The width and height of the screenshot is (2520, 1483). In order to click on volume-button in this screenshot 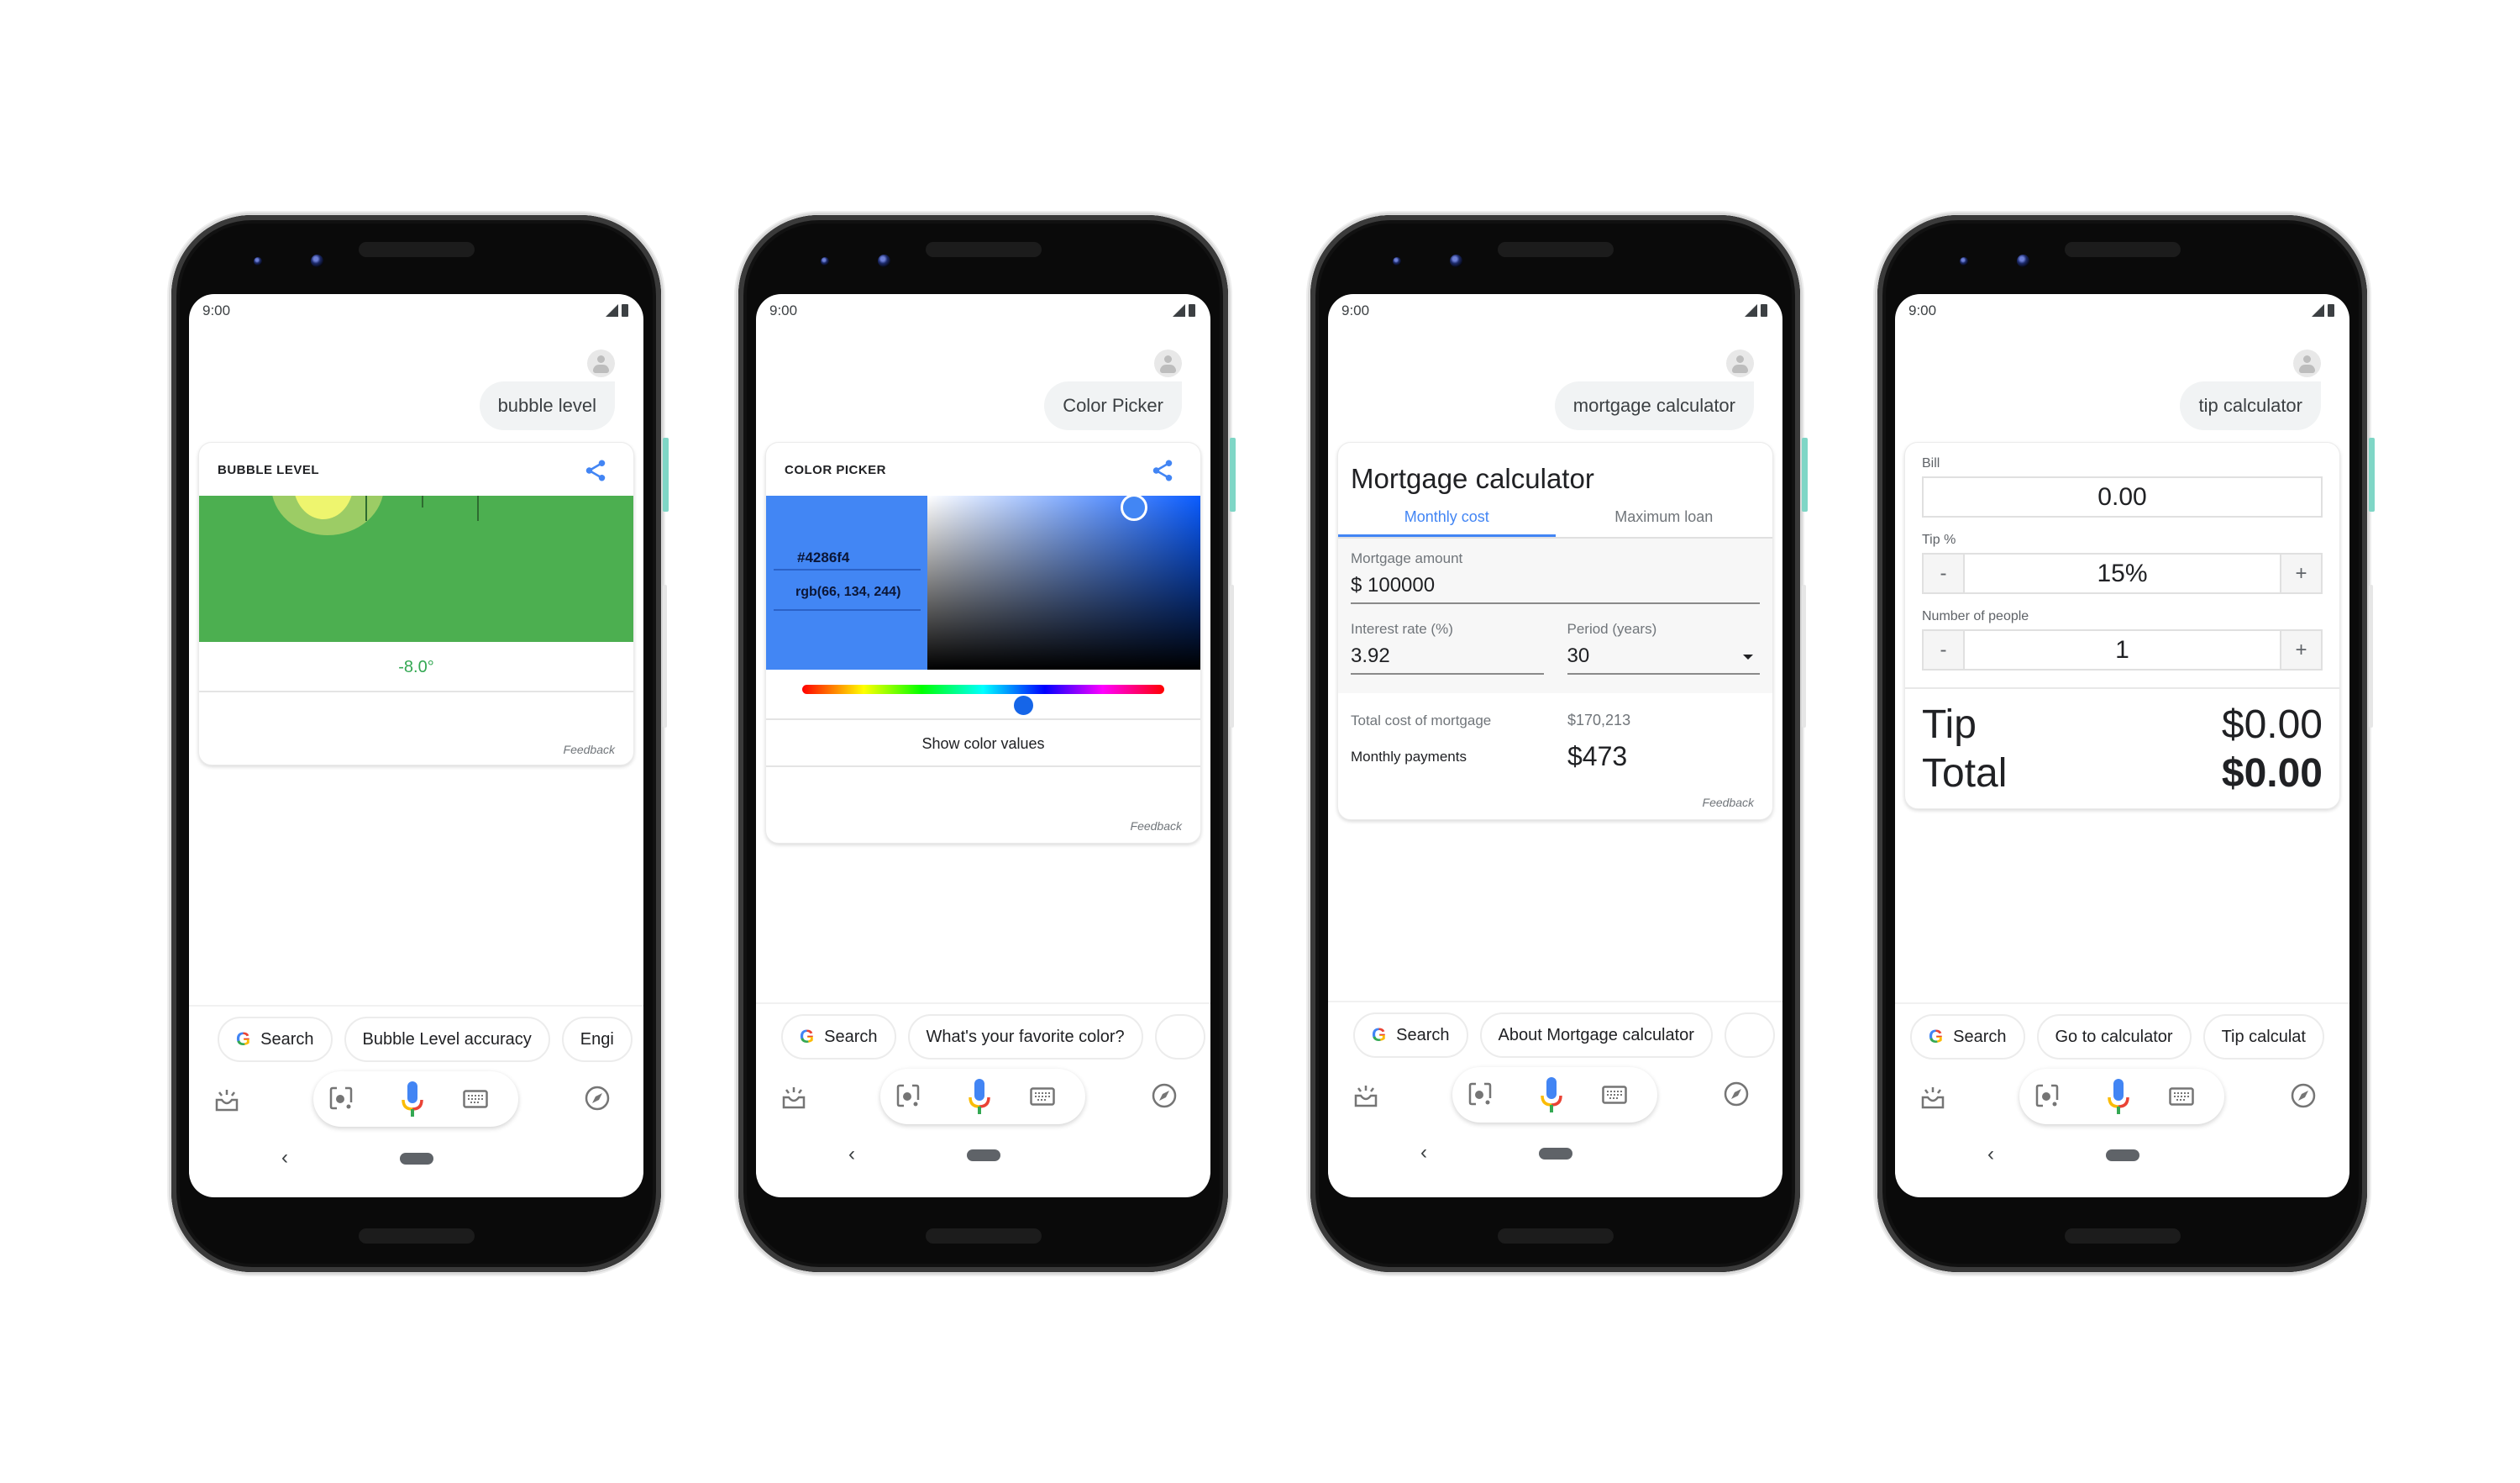, I will do `click(1804, 656)`.